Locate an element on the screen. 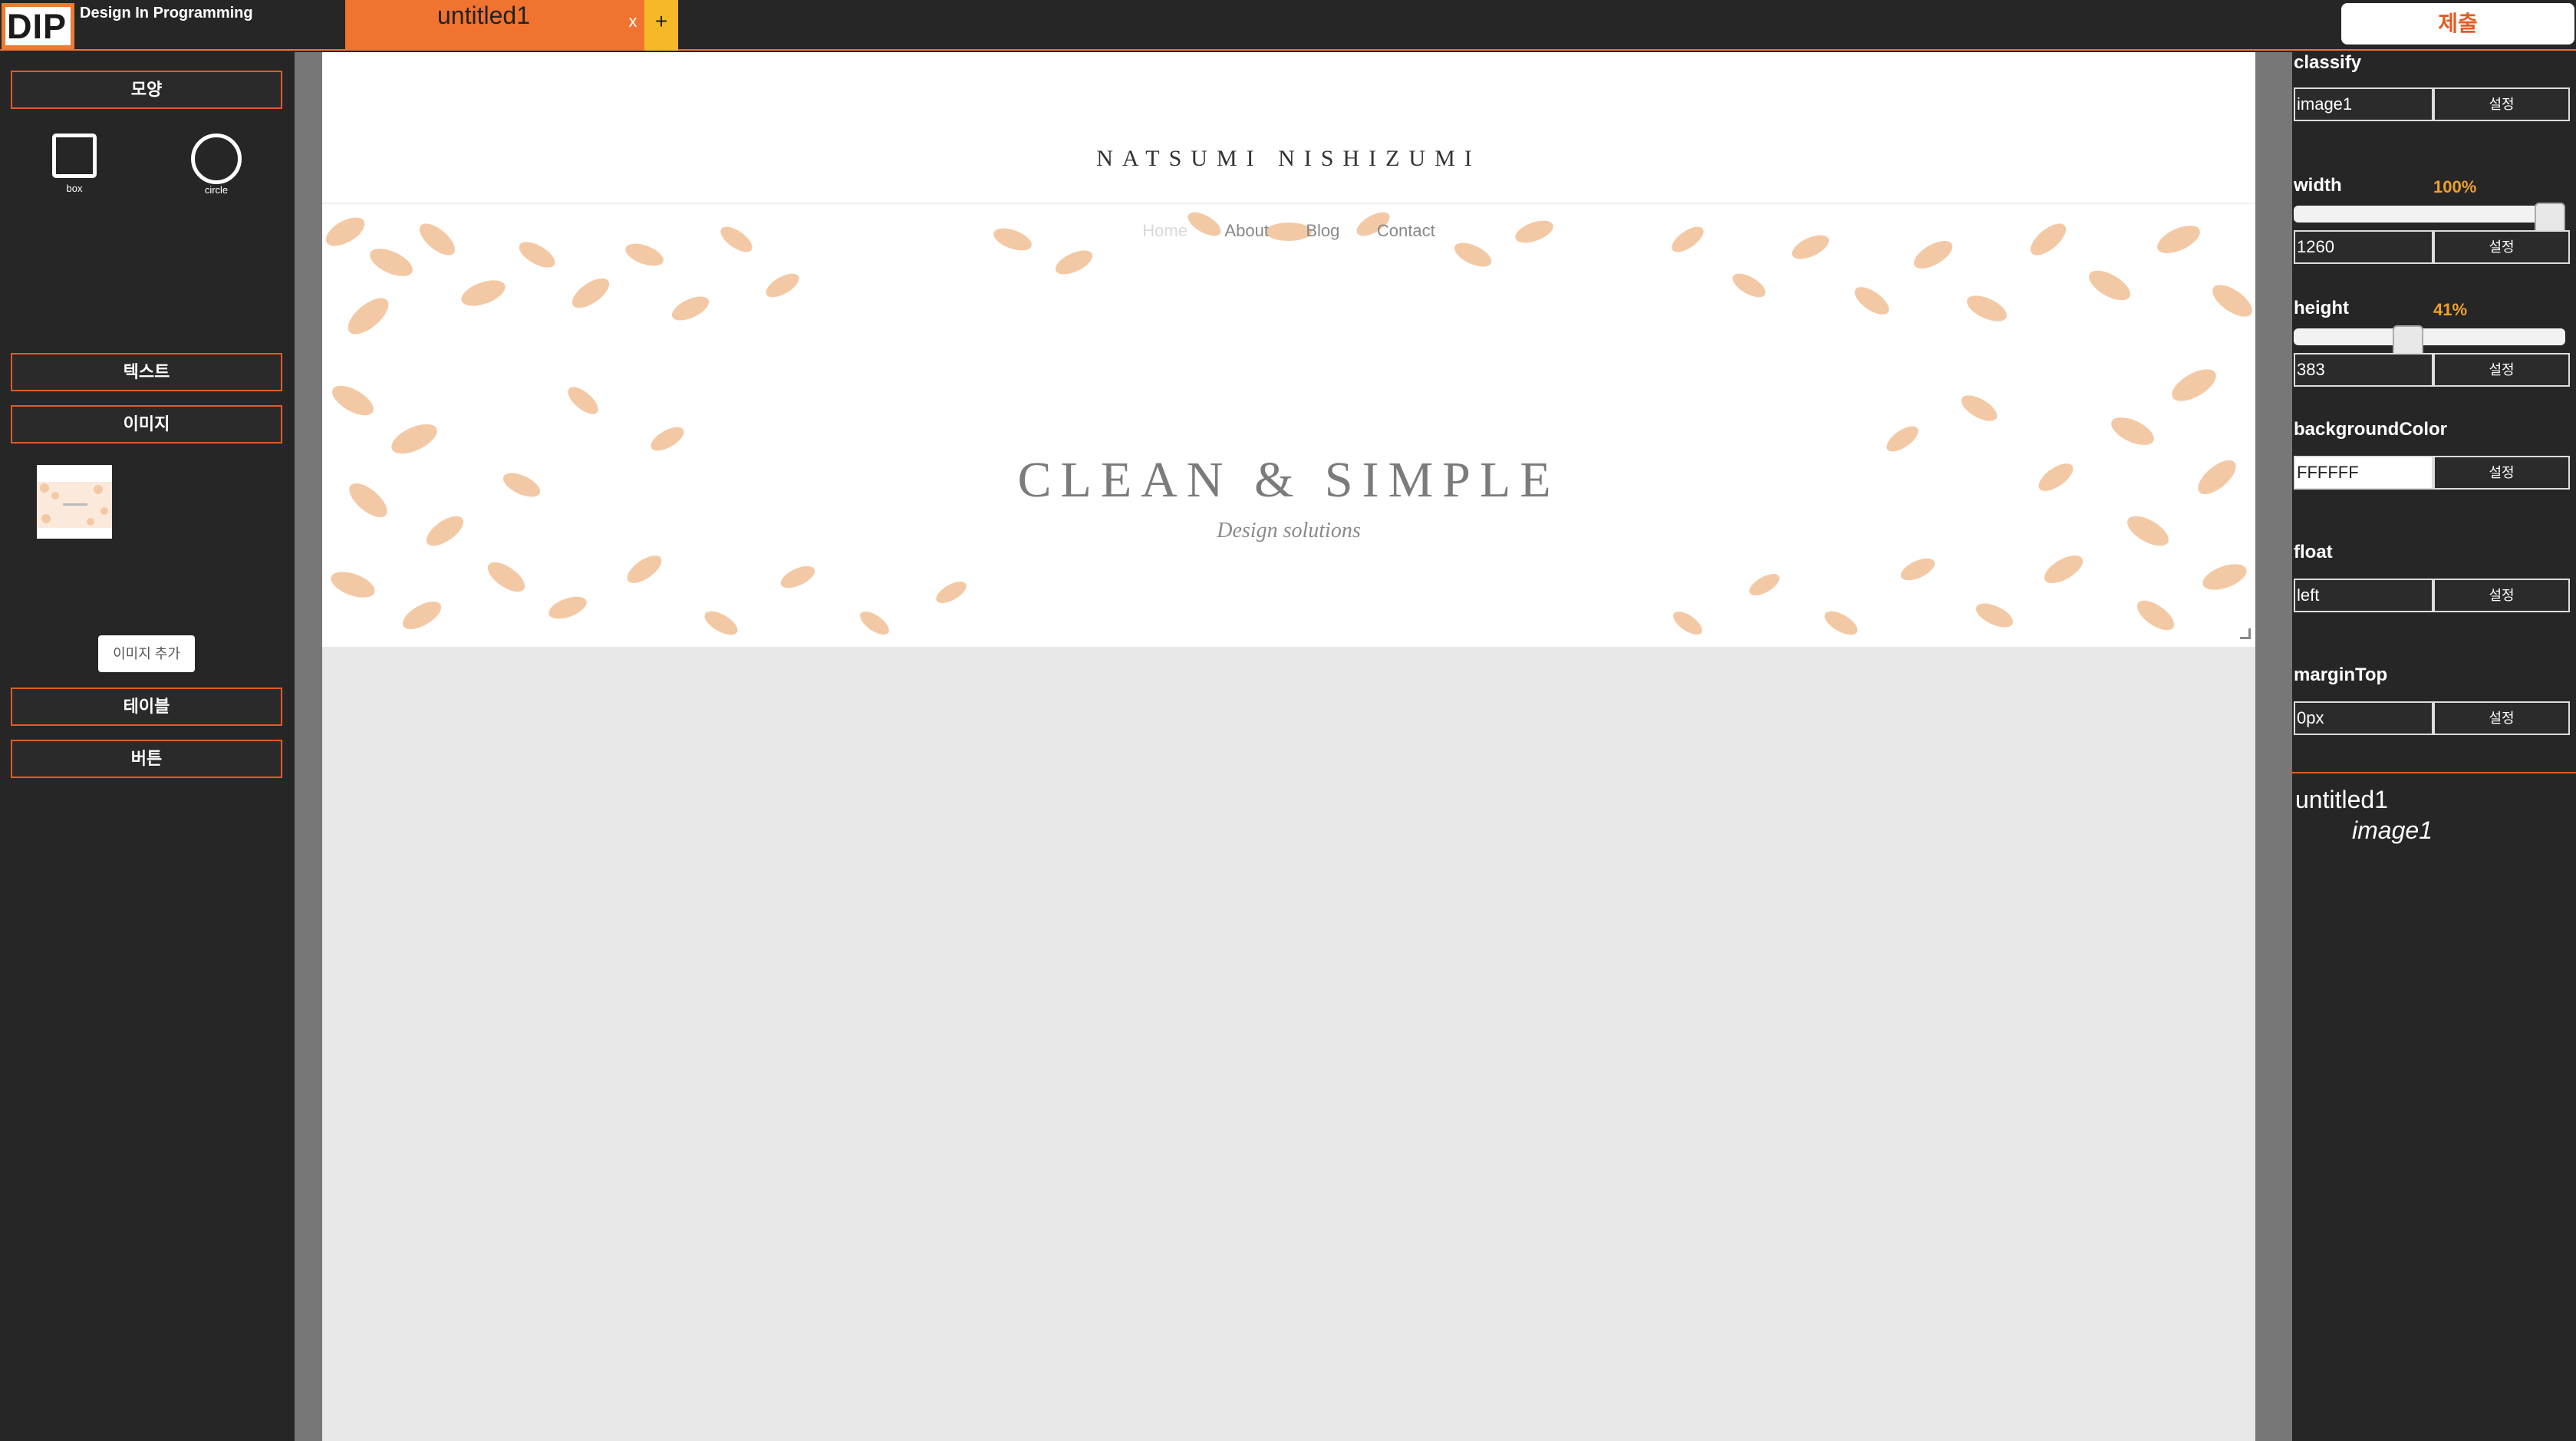  add-tab-button: + is located at coordinates (661, 25).